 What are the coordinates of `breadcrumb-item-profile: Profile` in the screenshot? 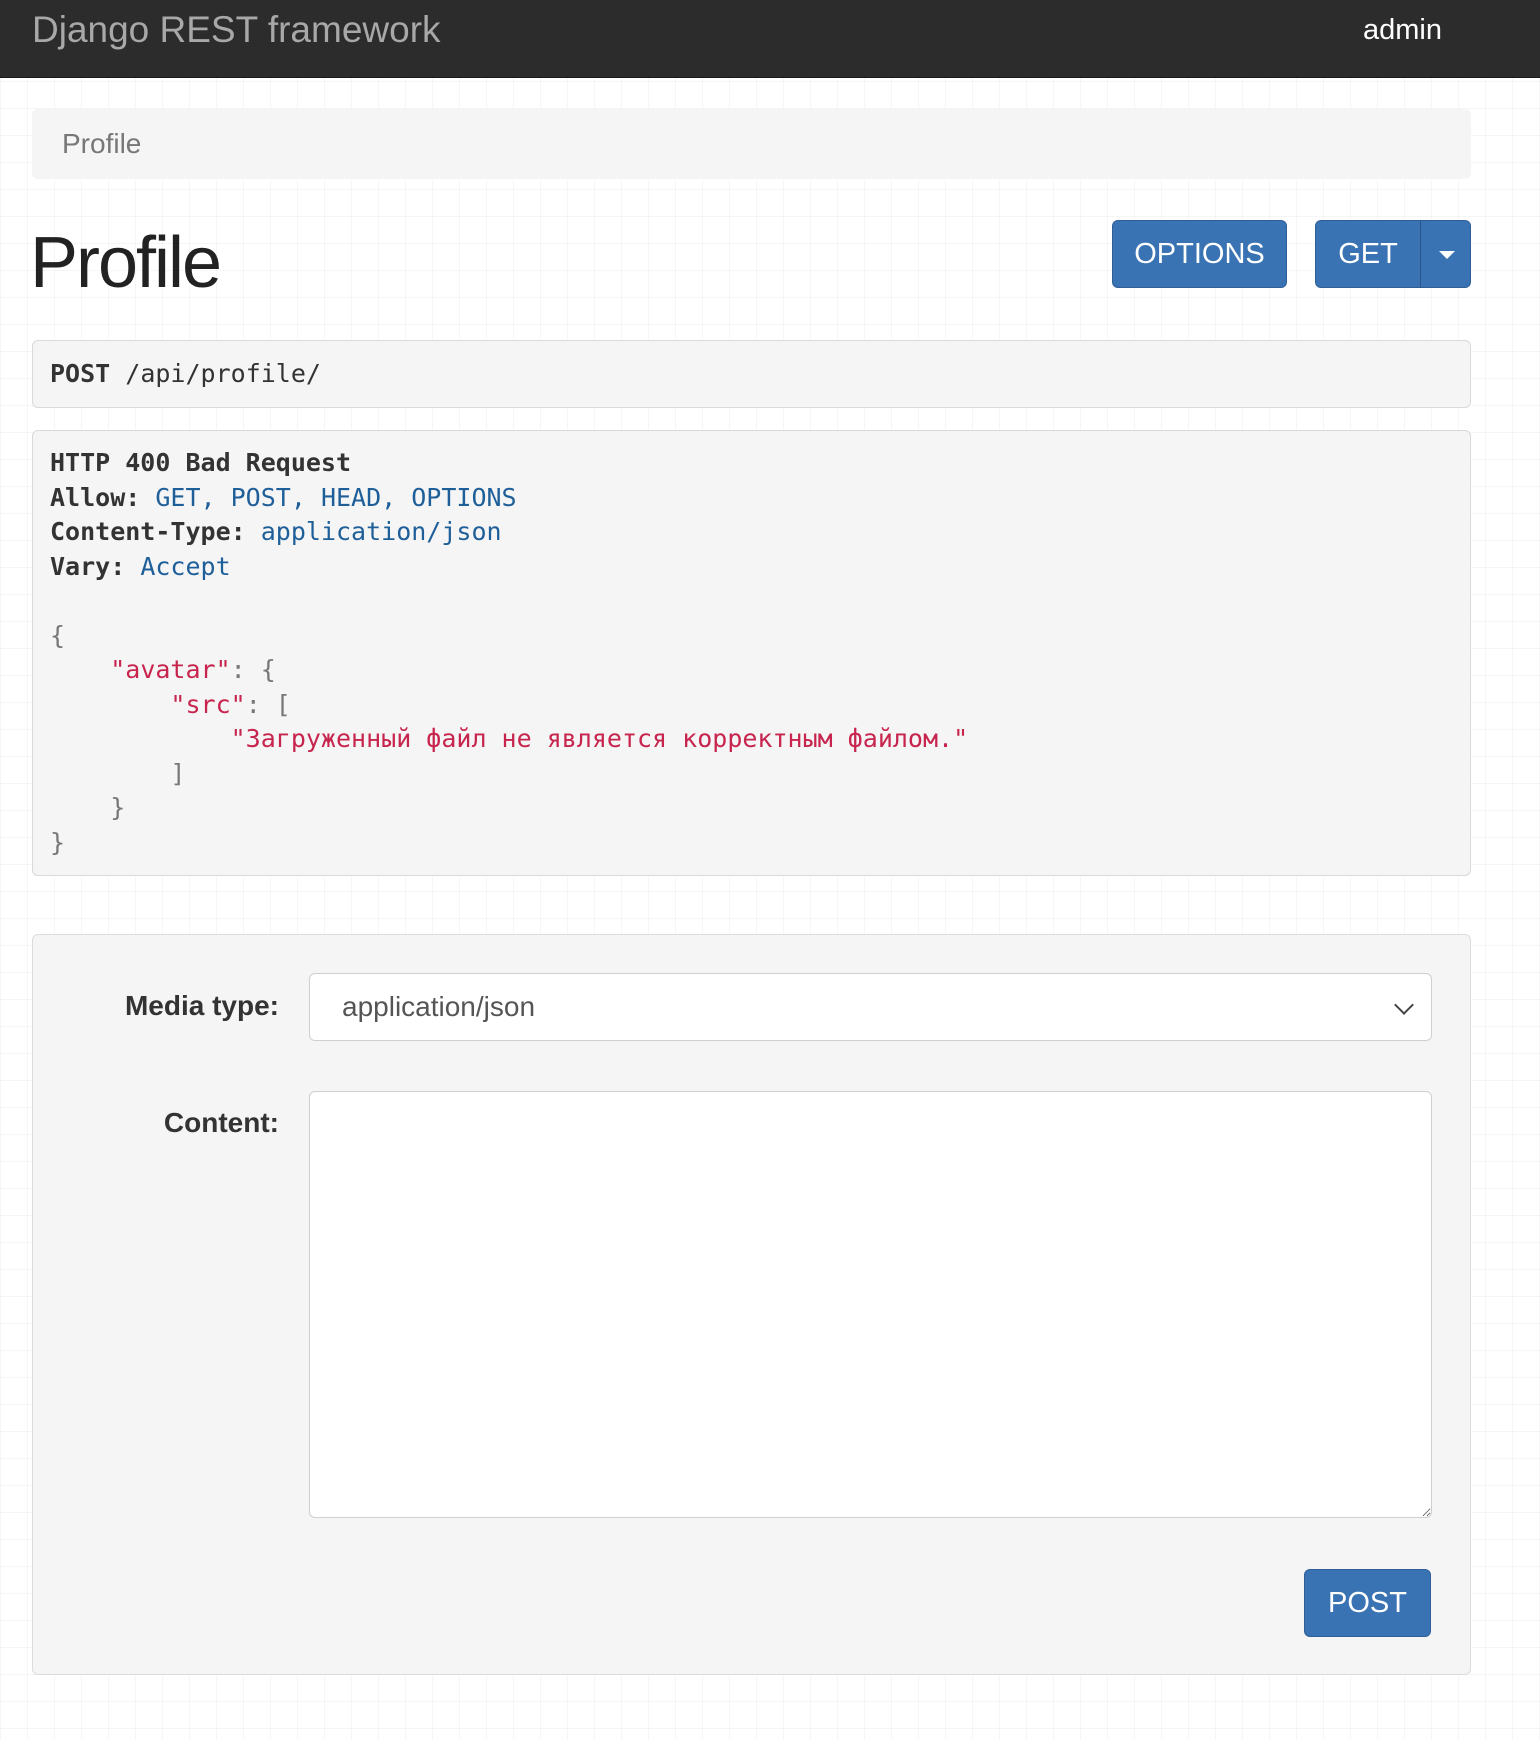 It's located at (101, 143).